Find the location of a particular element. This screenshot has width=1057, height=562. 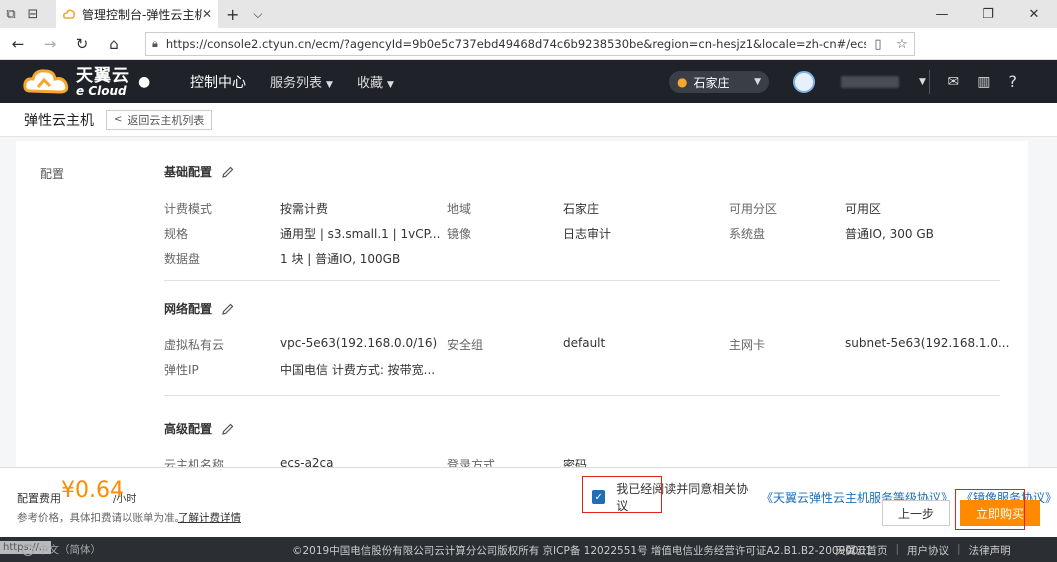

field-value: 按需计费 is located at coordinates (304, 209).